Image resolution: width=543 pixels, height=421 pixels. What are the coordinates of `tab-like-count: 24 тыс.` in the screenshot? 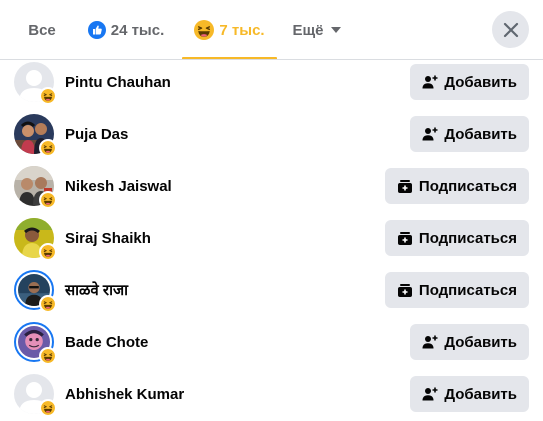 It's located at (137, 30).